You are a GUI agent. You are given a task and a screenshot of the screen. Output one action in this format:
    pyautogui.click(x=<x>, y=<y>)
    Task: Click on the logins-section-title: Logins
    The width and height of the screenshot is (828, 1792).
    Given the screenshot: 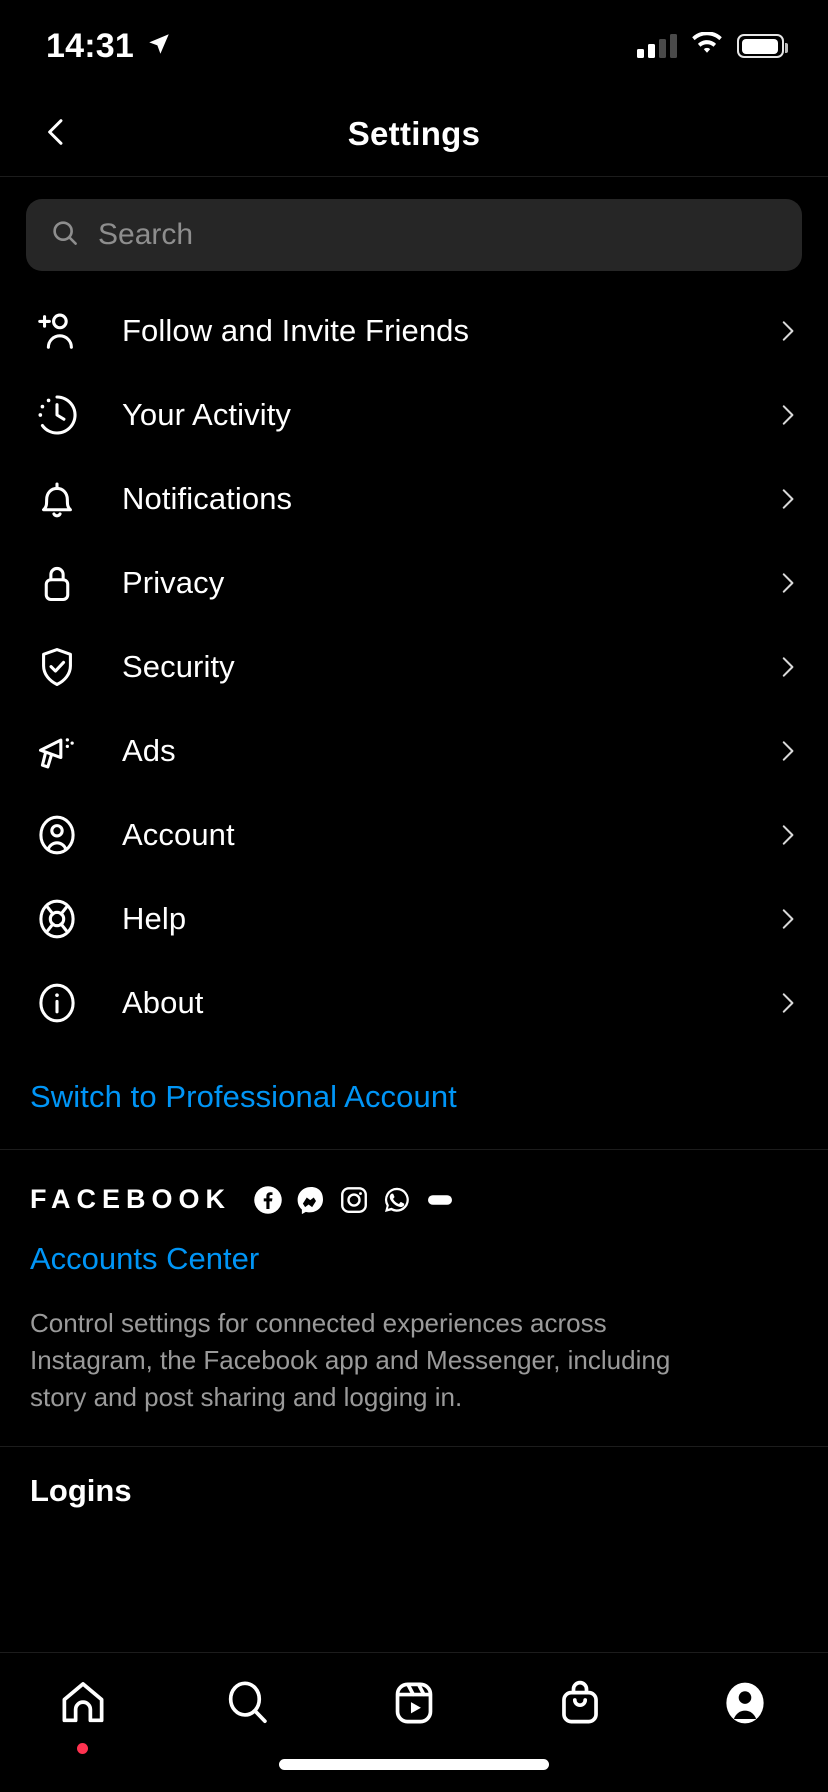 What is the action you would take?
    pyautogui.click(x=81, y=1490)
    